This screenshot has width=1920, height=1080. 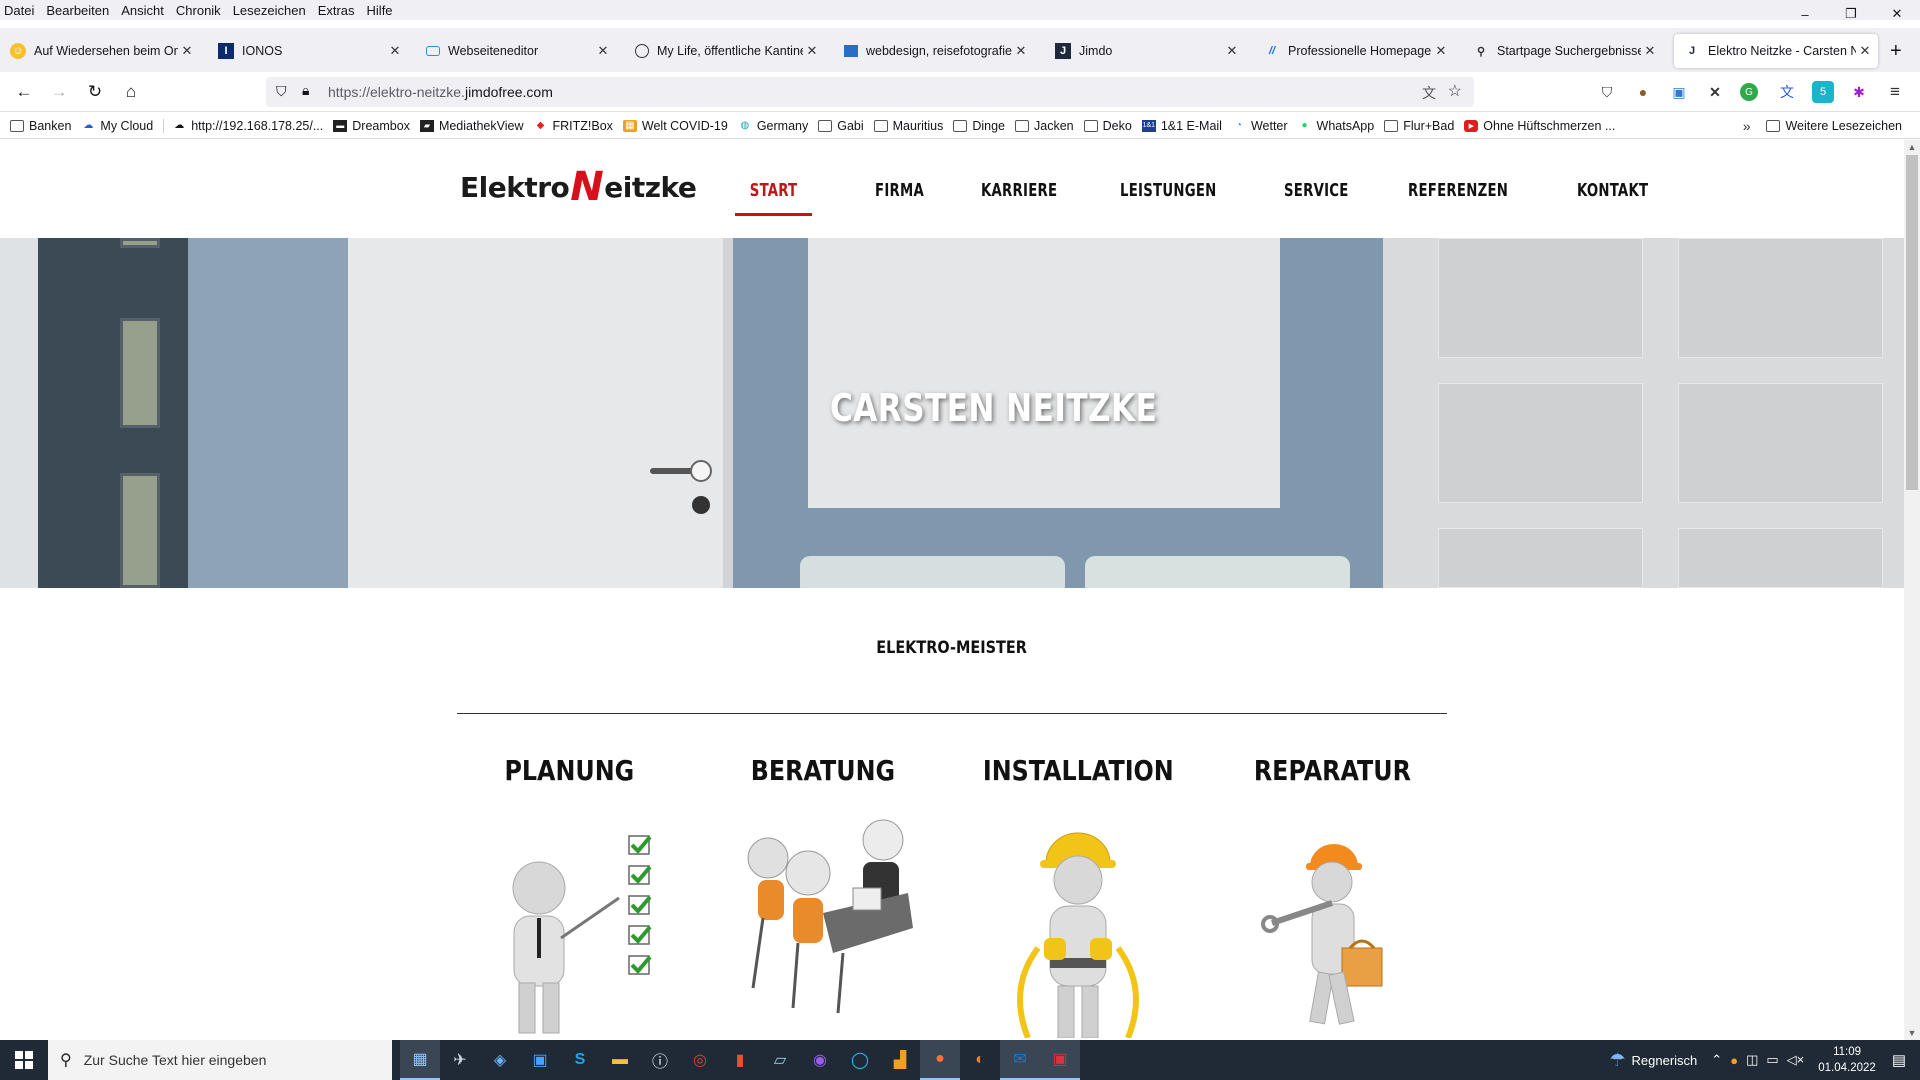 What do you see at coordinates (1354, 51) in the screenshot?
I see `tab-homepage: // Professionelle Homepage Le ✕` at bounding box center [1354, 51].